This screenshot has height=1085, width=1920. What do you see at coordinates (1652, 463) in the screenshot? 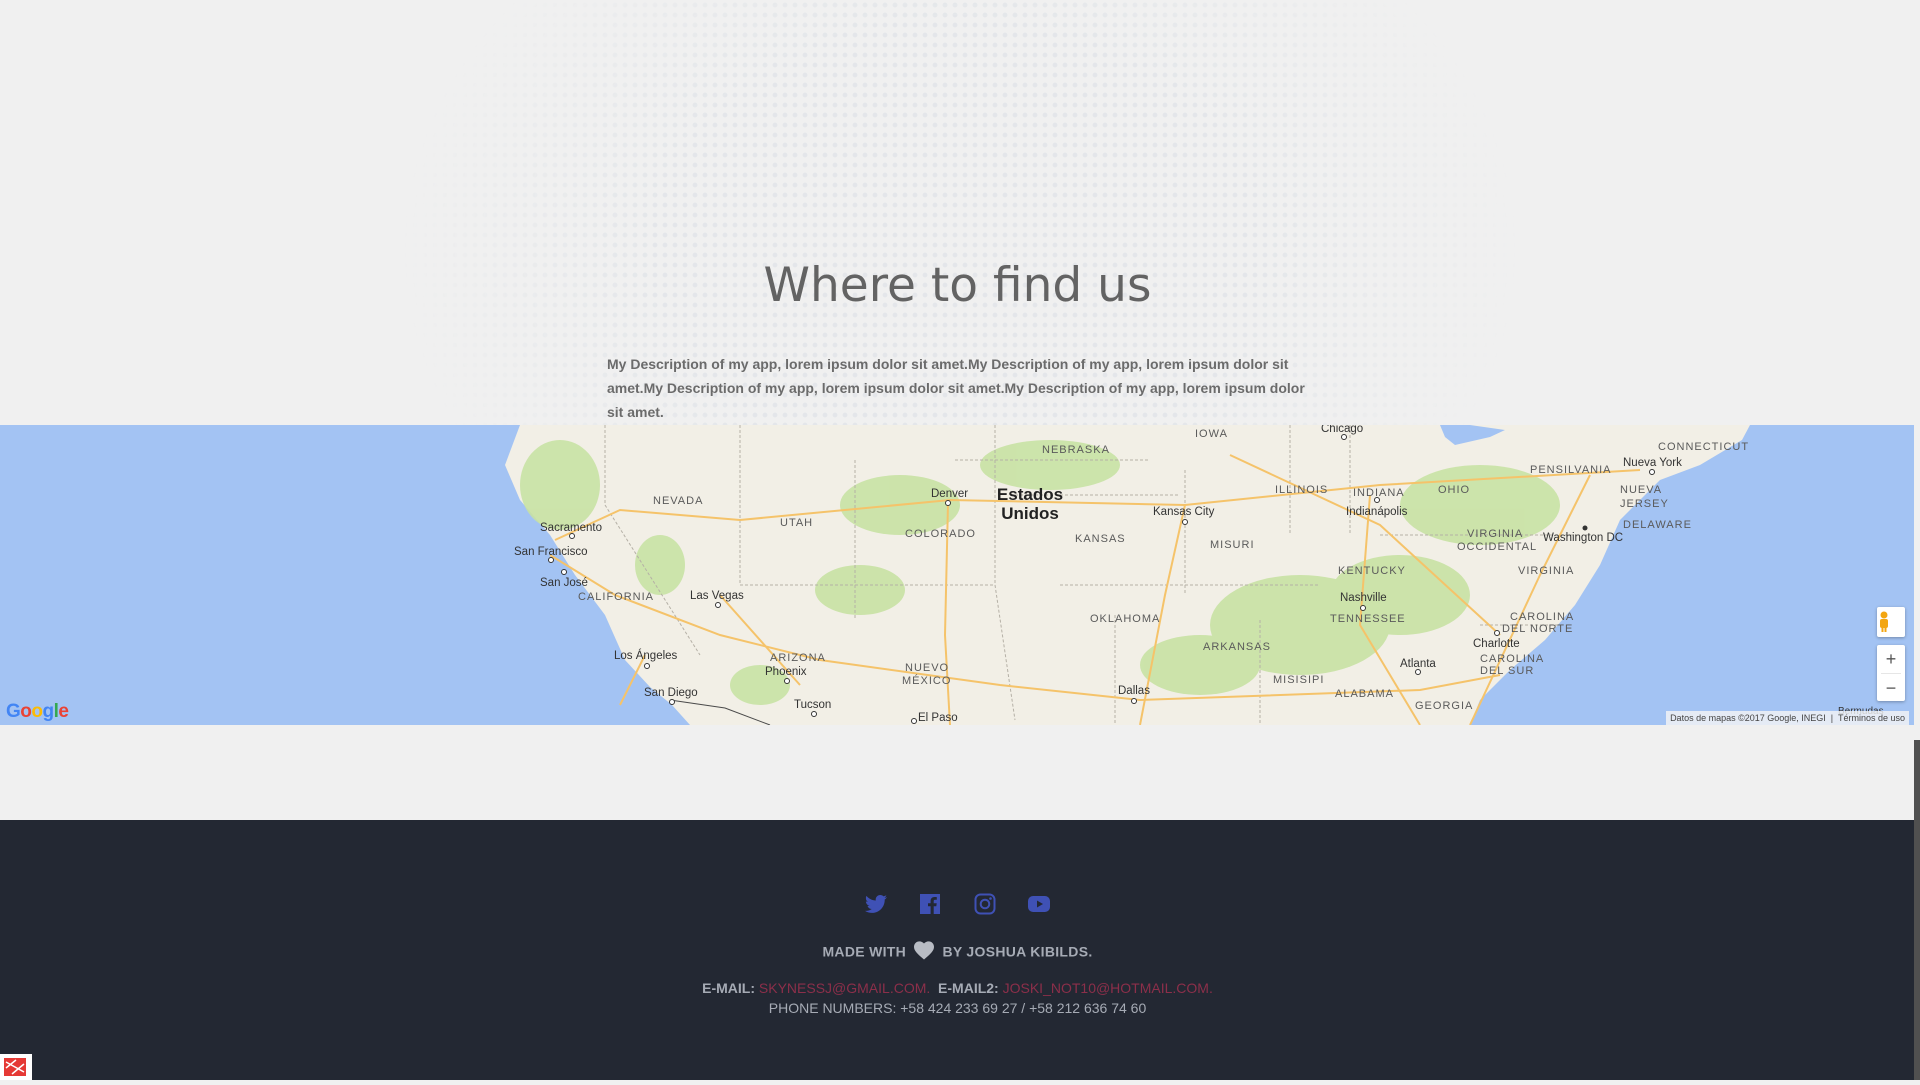
I see `svg-text: Nueva York` at bounding box center [1652, 463].